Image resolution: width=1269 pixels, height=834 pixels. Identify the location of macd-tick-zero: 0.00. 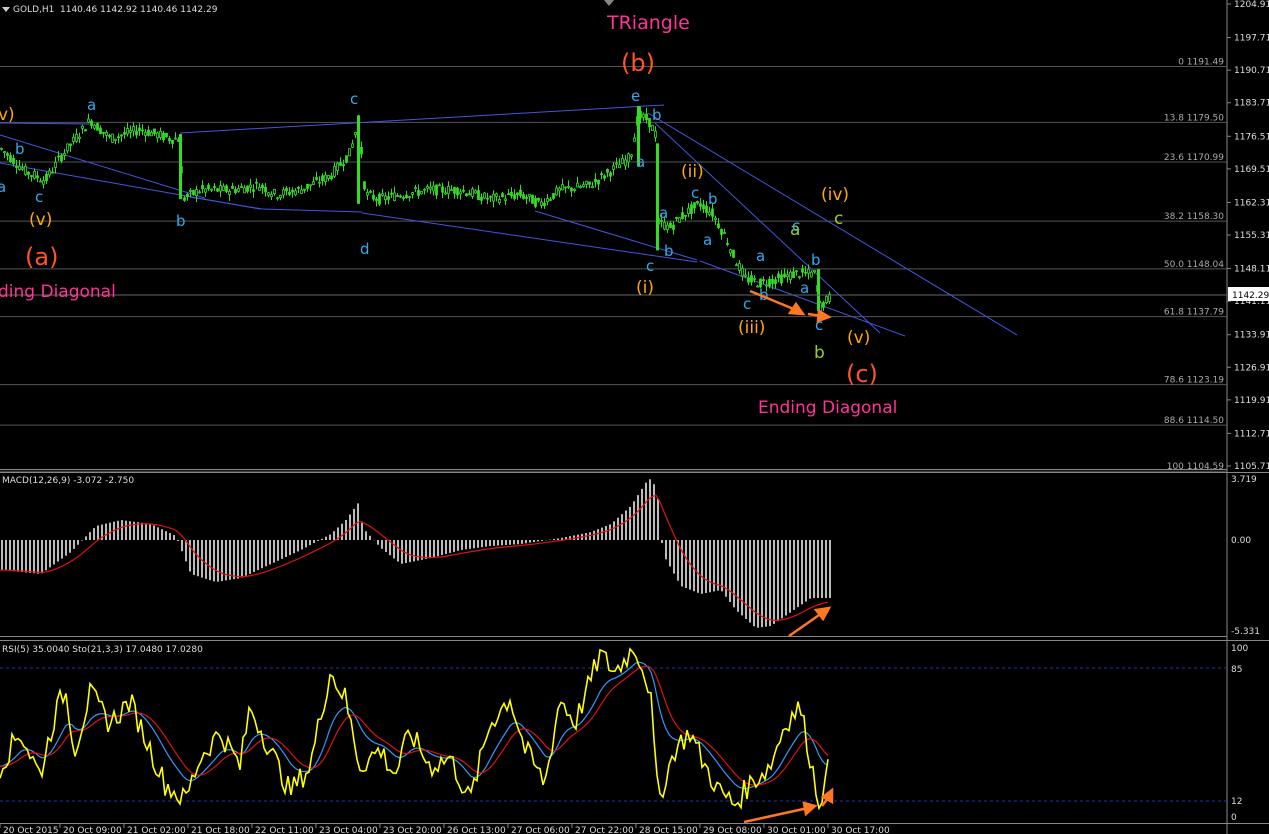
(1241, 541).